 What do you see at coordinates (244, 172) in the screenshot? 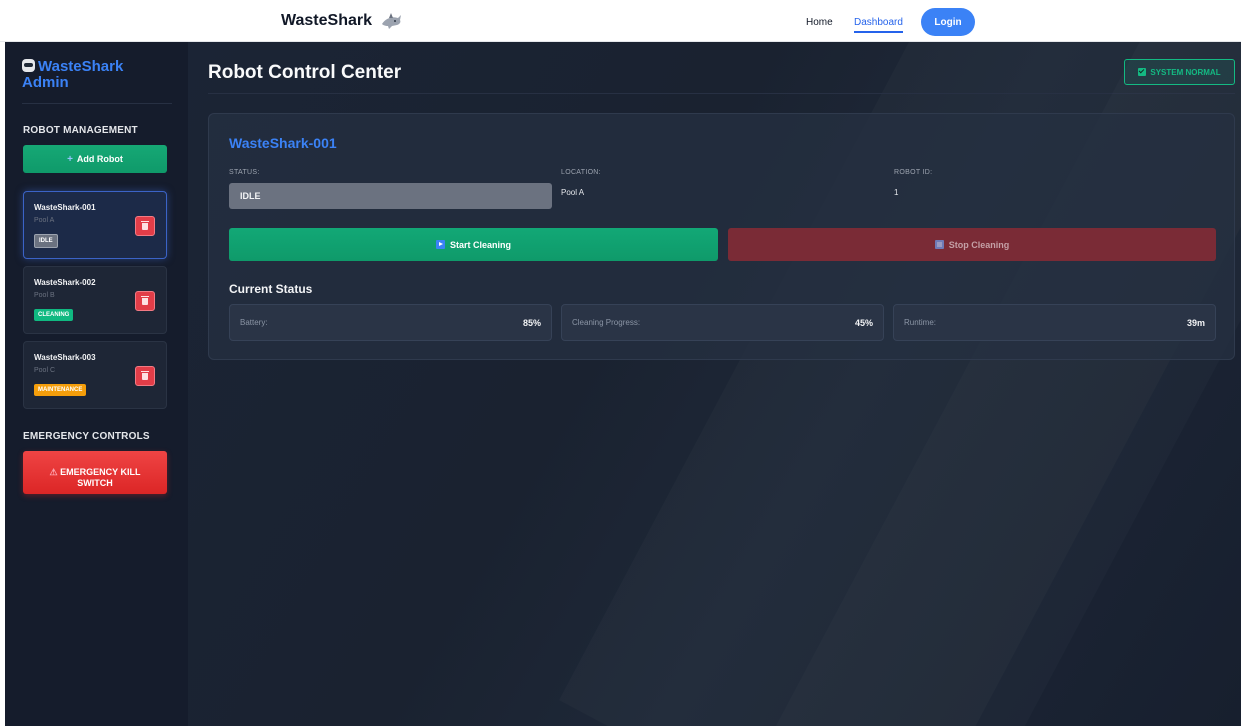
I see `status-label: STATUS:` at bounding box center [244, 172].